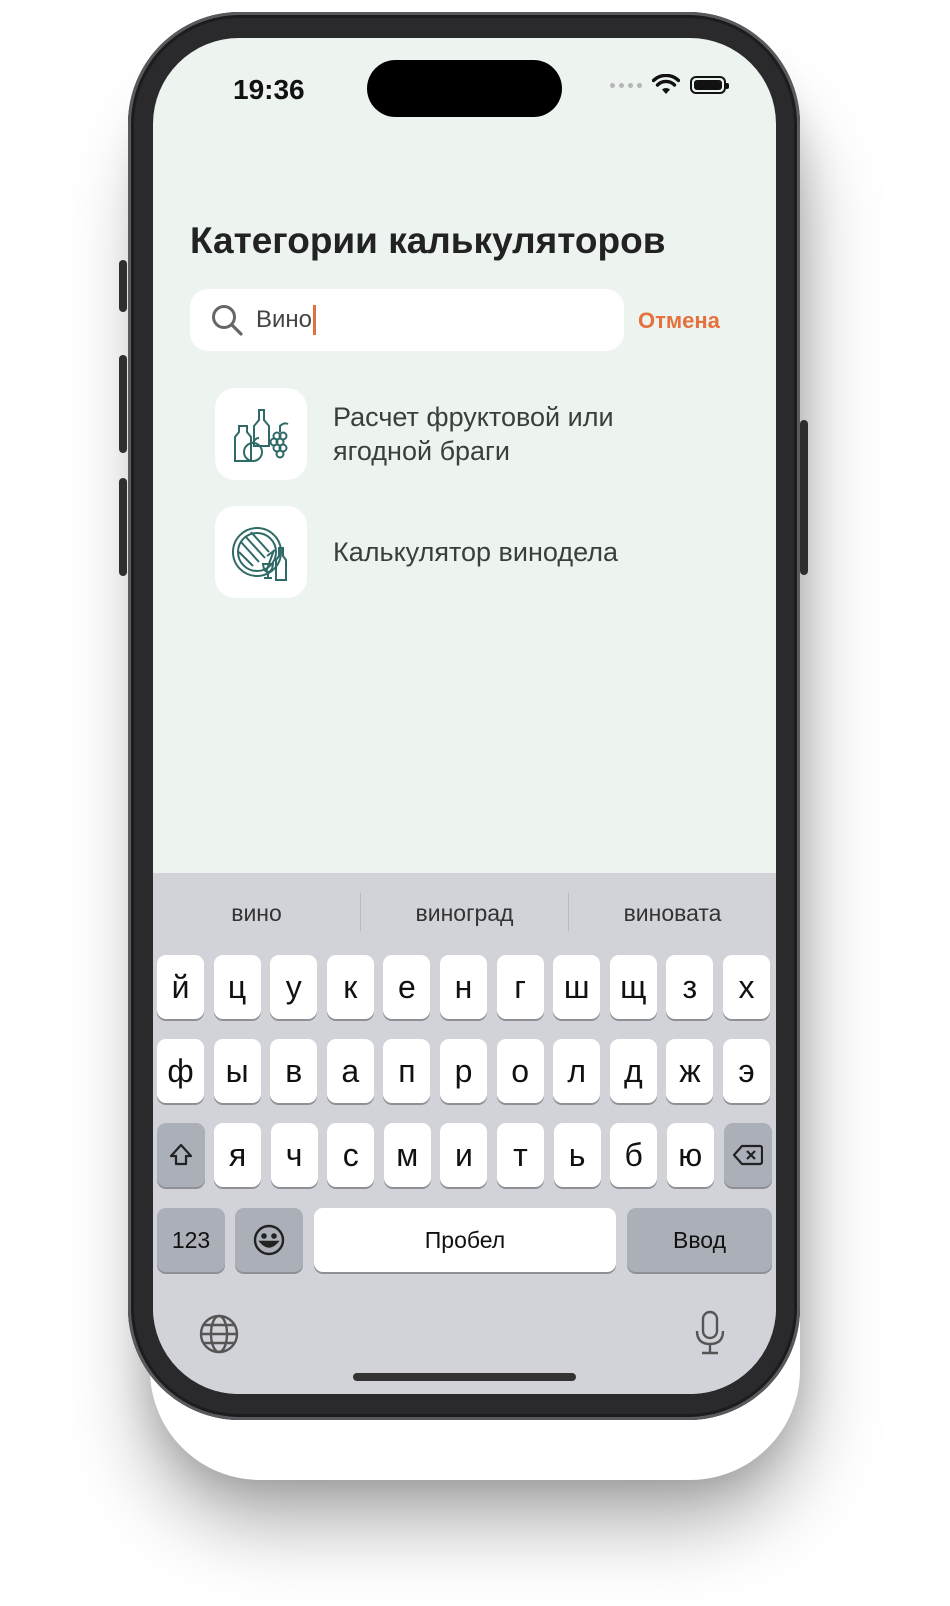 This screenshot has height=1606, width=950. I want to click on letter-key: ч, so click(294, 1155).